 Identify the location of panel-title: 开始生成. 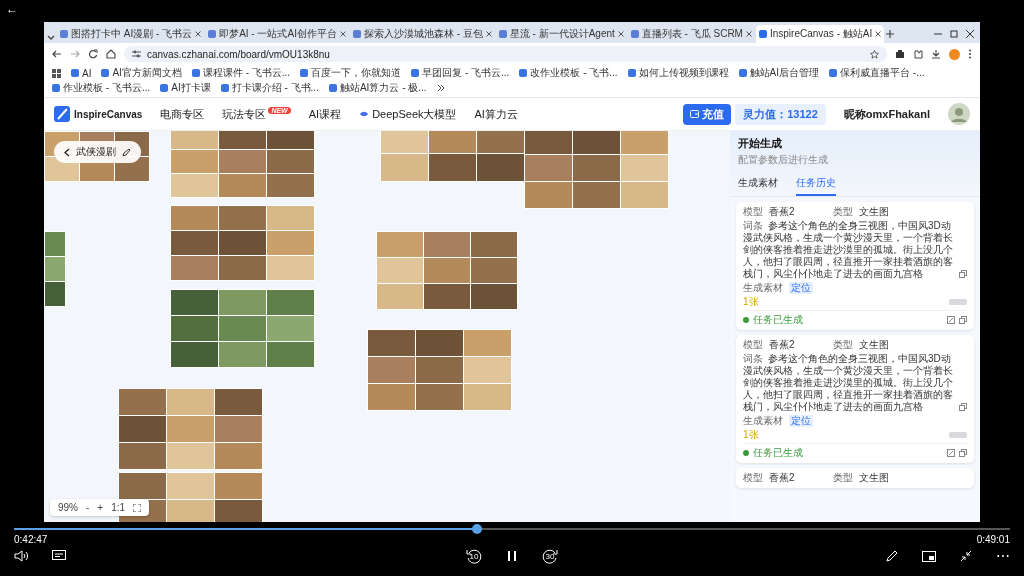
(760, 143).